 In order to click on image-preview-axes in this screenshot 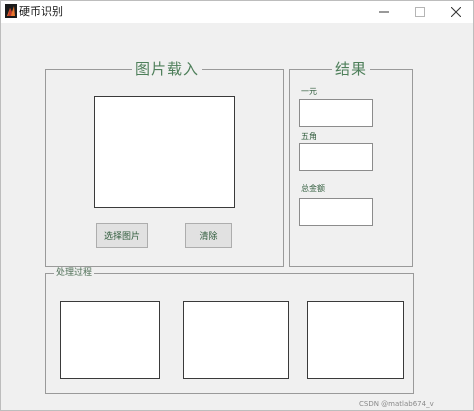, I will do `click(164, 152)`.